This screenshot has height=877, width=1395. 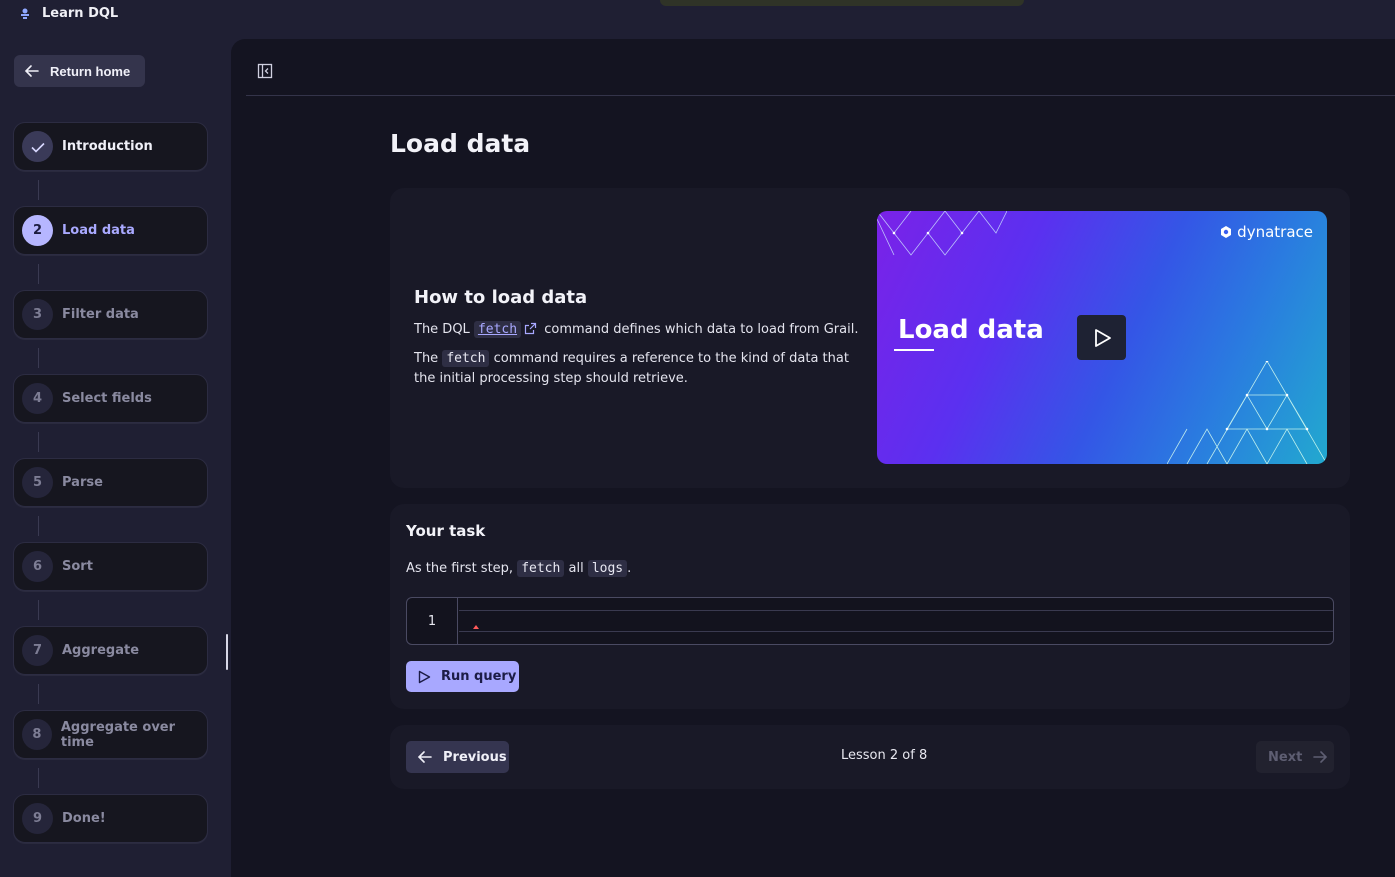 I want to click on video-title-underline, so click(x=914, y=350).